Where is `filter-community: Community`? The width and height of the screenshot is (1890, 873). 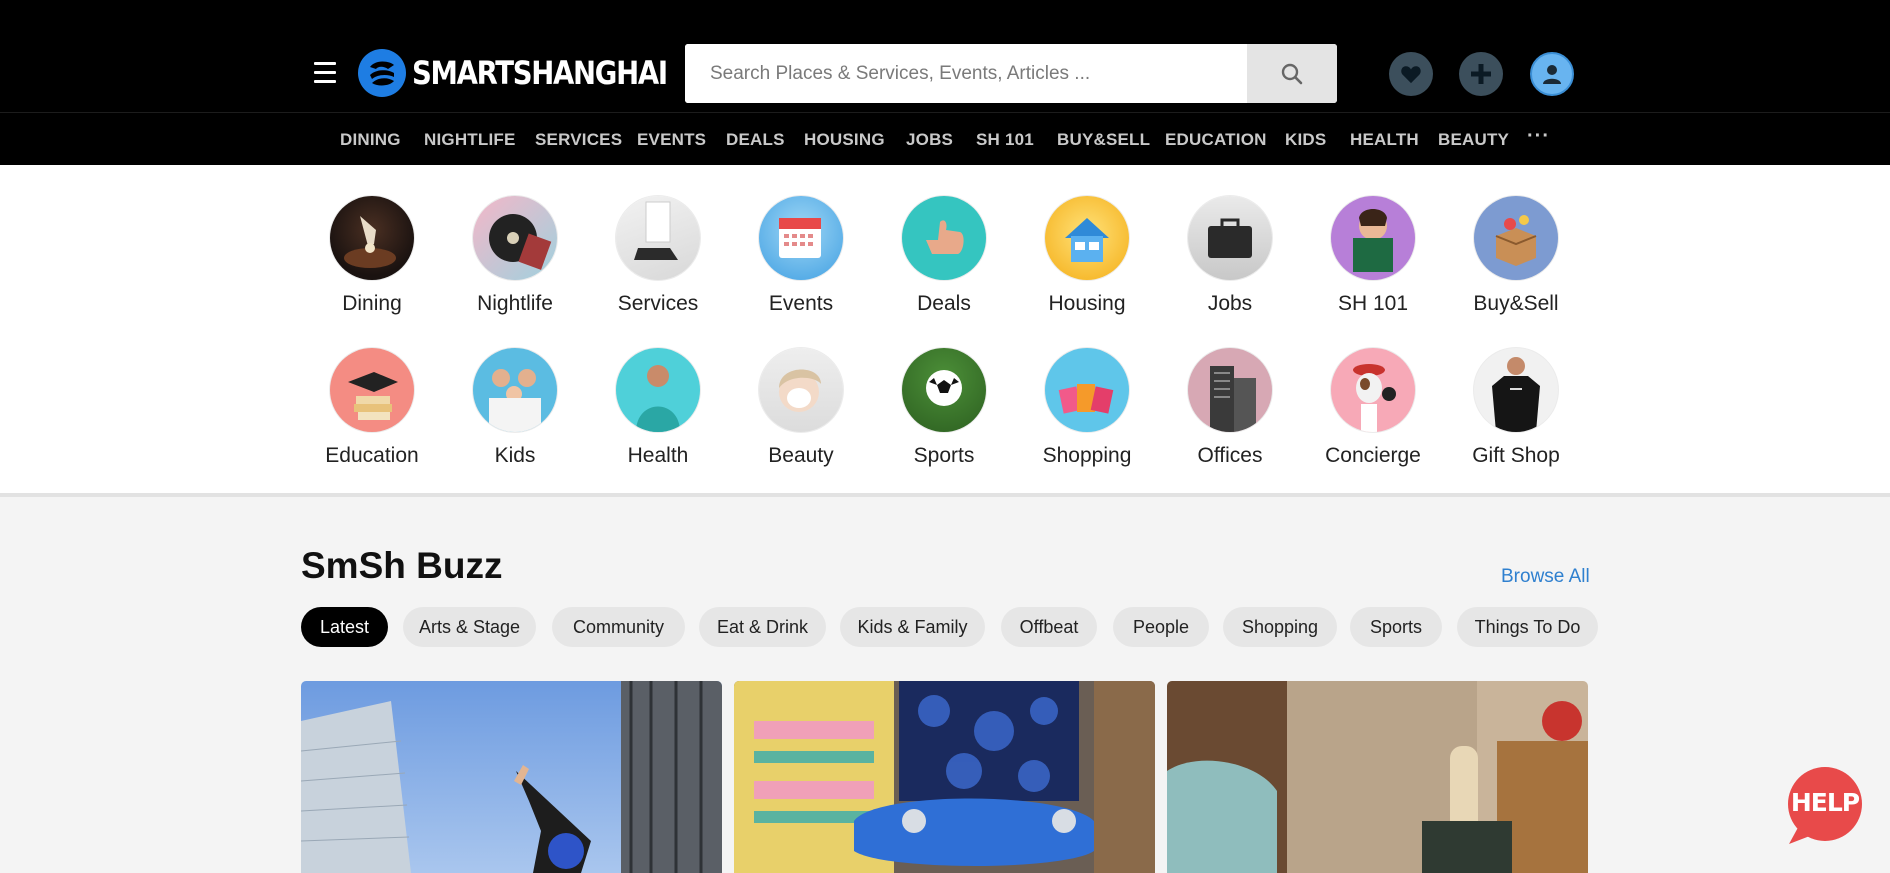 filter-community: Community is located at coordinates (618, 627).